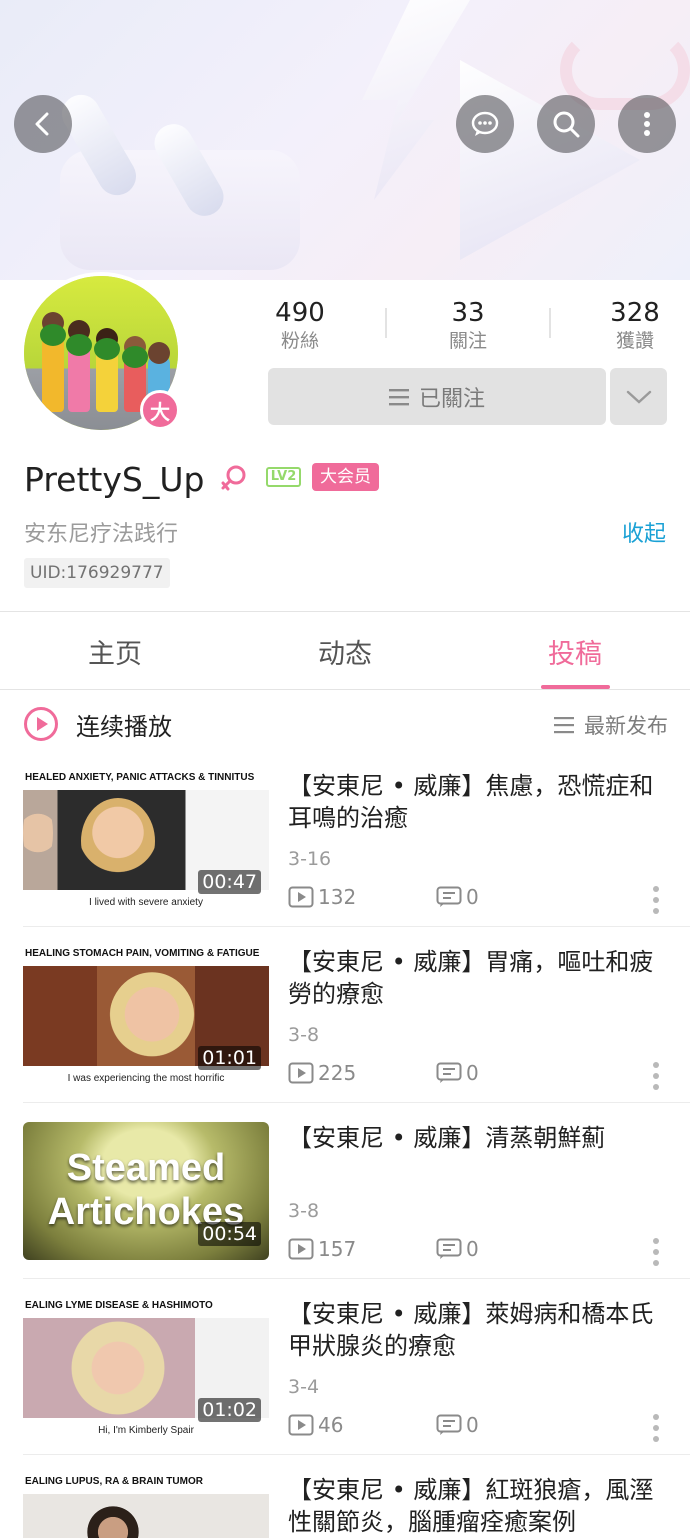 This screenshot has height=1538, width=690. Describe the element at coordinates (146, 1078) in the screenshot. I see `thumbnail-subtitle: I was experiencing the most horrific` at that location.